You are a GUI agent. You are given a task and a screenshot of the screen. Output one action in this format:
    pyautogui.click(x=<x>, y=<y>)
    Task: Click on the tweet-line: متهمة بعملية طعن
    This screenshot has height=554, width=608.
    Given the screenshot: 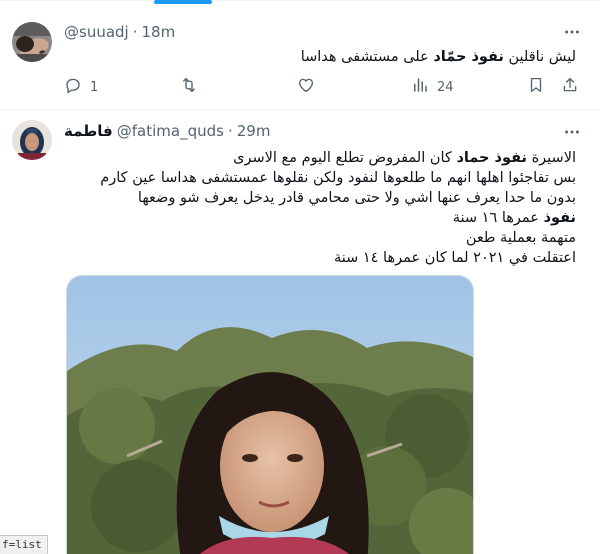 What is the action you would take?
    pyautogui.click(x=520, y=238)
    